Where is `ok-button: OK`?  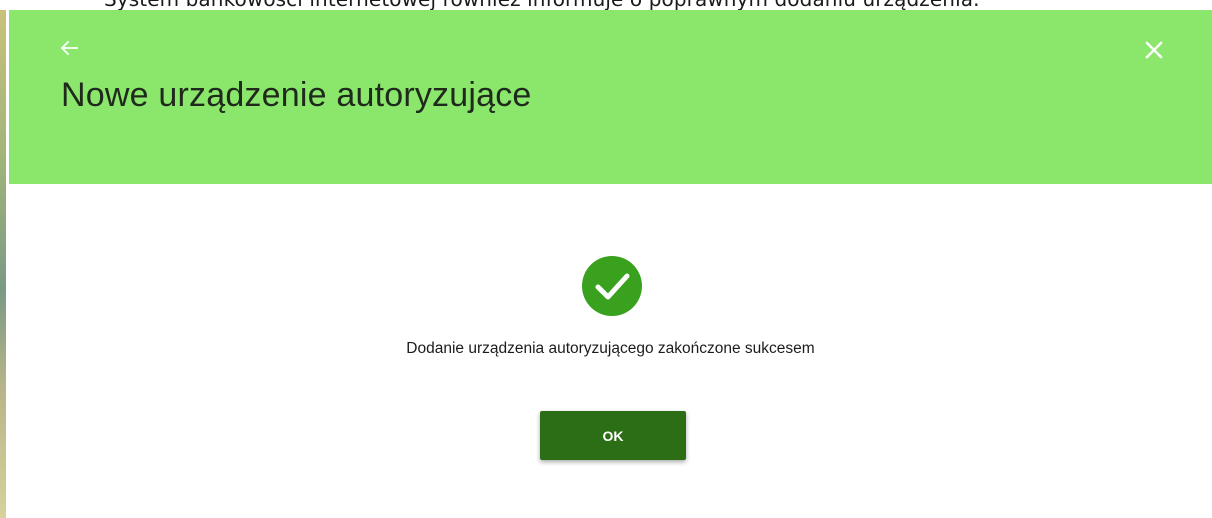 ok-button: OK is located at coordinates (613, 435).